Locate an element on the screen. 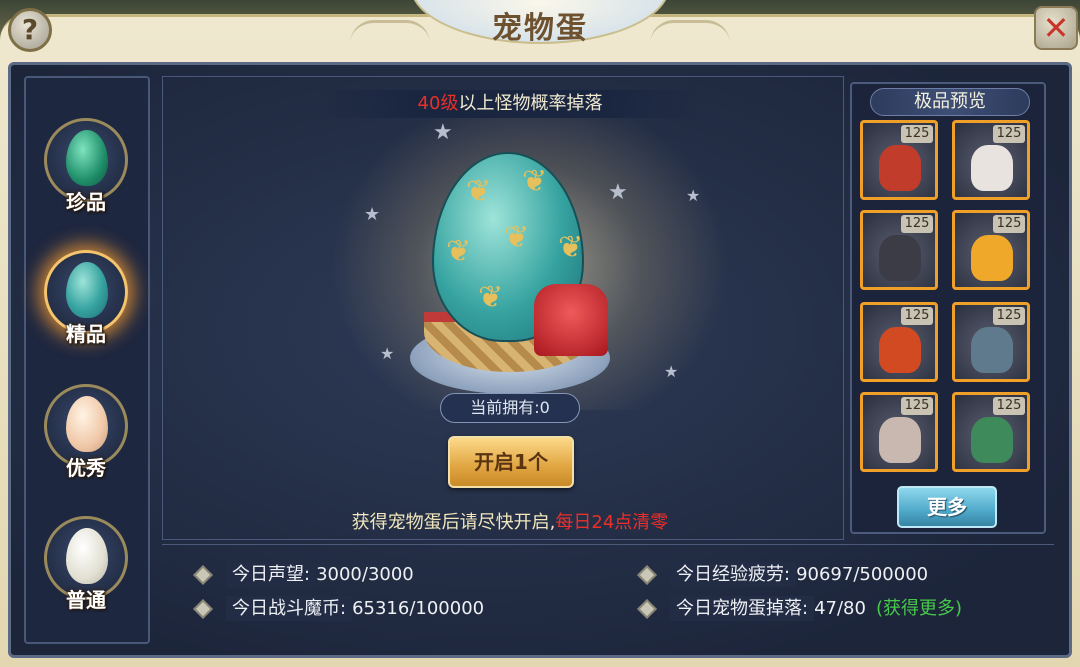  preview-title: 极品预览 is located at coordinates (950, 102).